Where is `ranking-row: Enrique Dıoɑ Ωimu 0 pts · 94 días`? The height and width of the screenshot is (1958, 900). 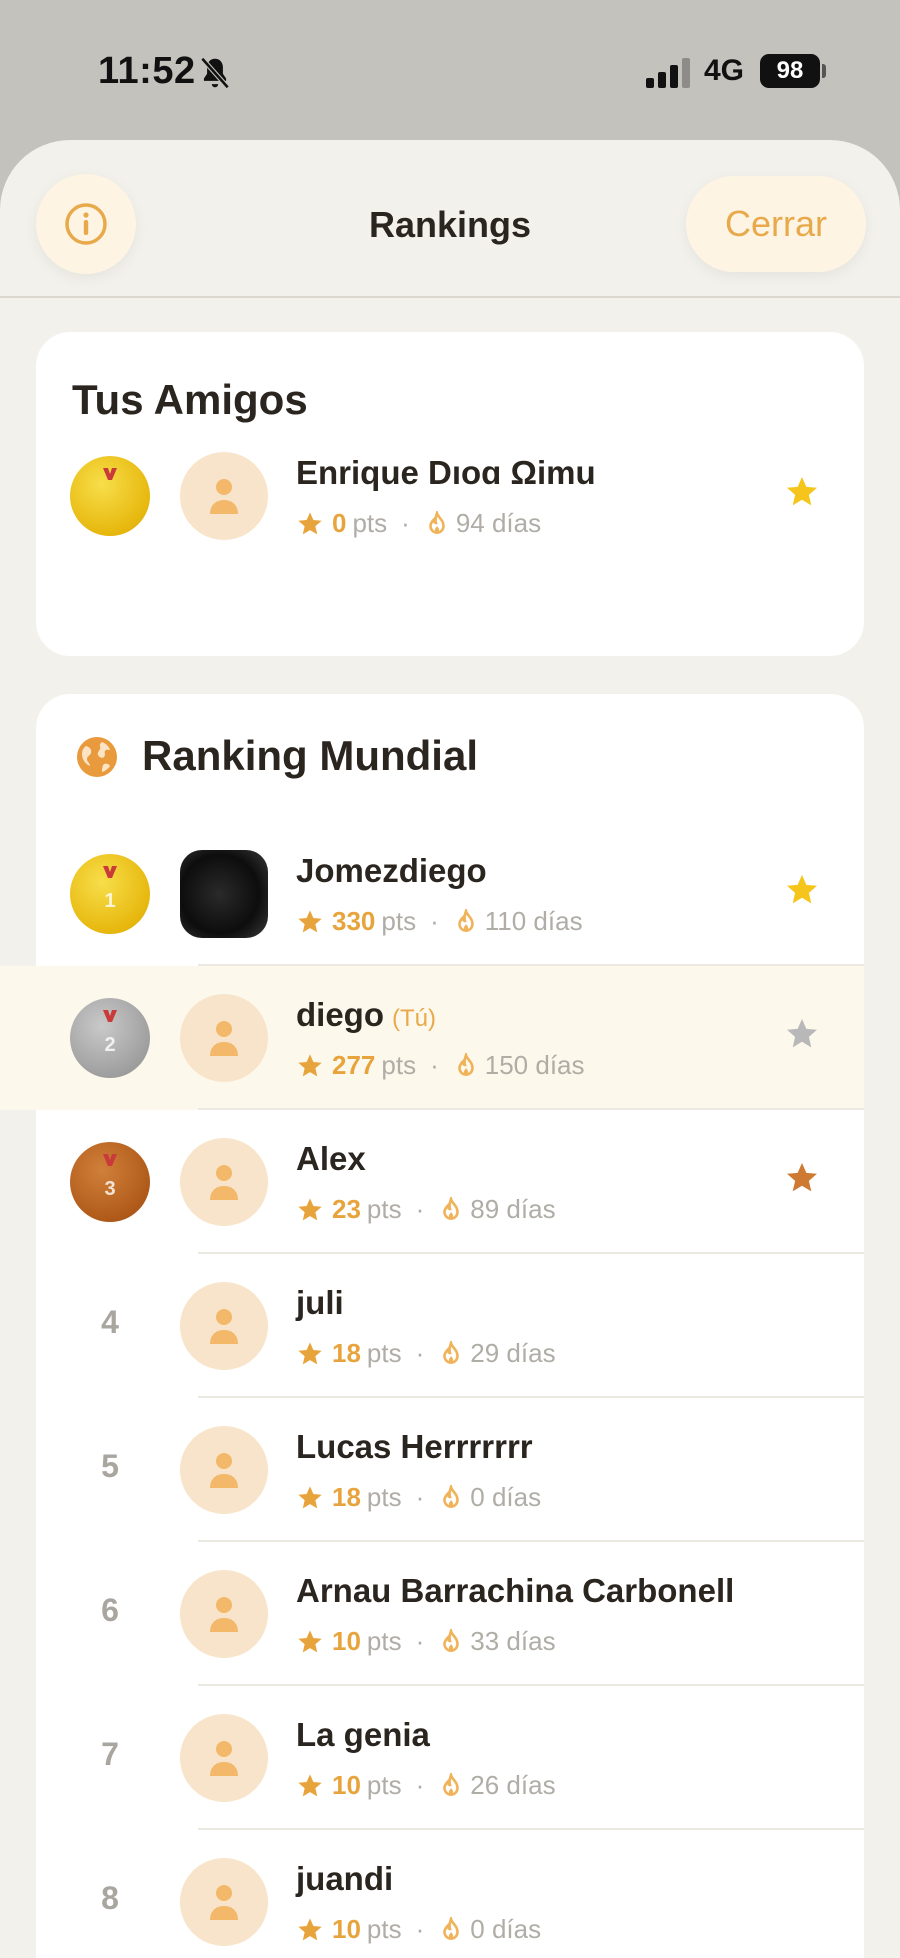 ranking-row: Enrique Dıoɑ Ωimu 0 pts · 94 días is located at coordinates (450, 496).